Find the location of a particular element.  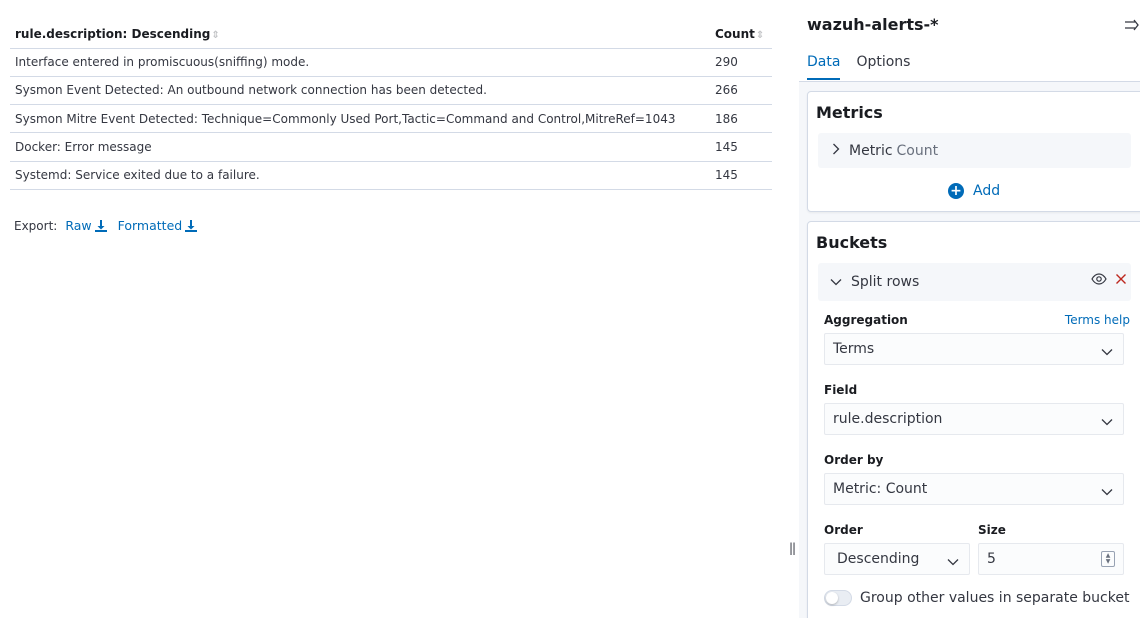

field-select: rule.description is located at coordinates (974, 419).